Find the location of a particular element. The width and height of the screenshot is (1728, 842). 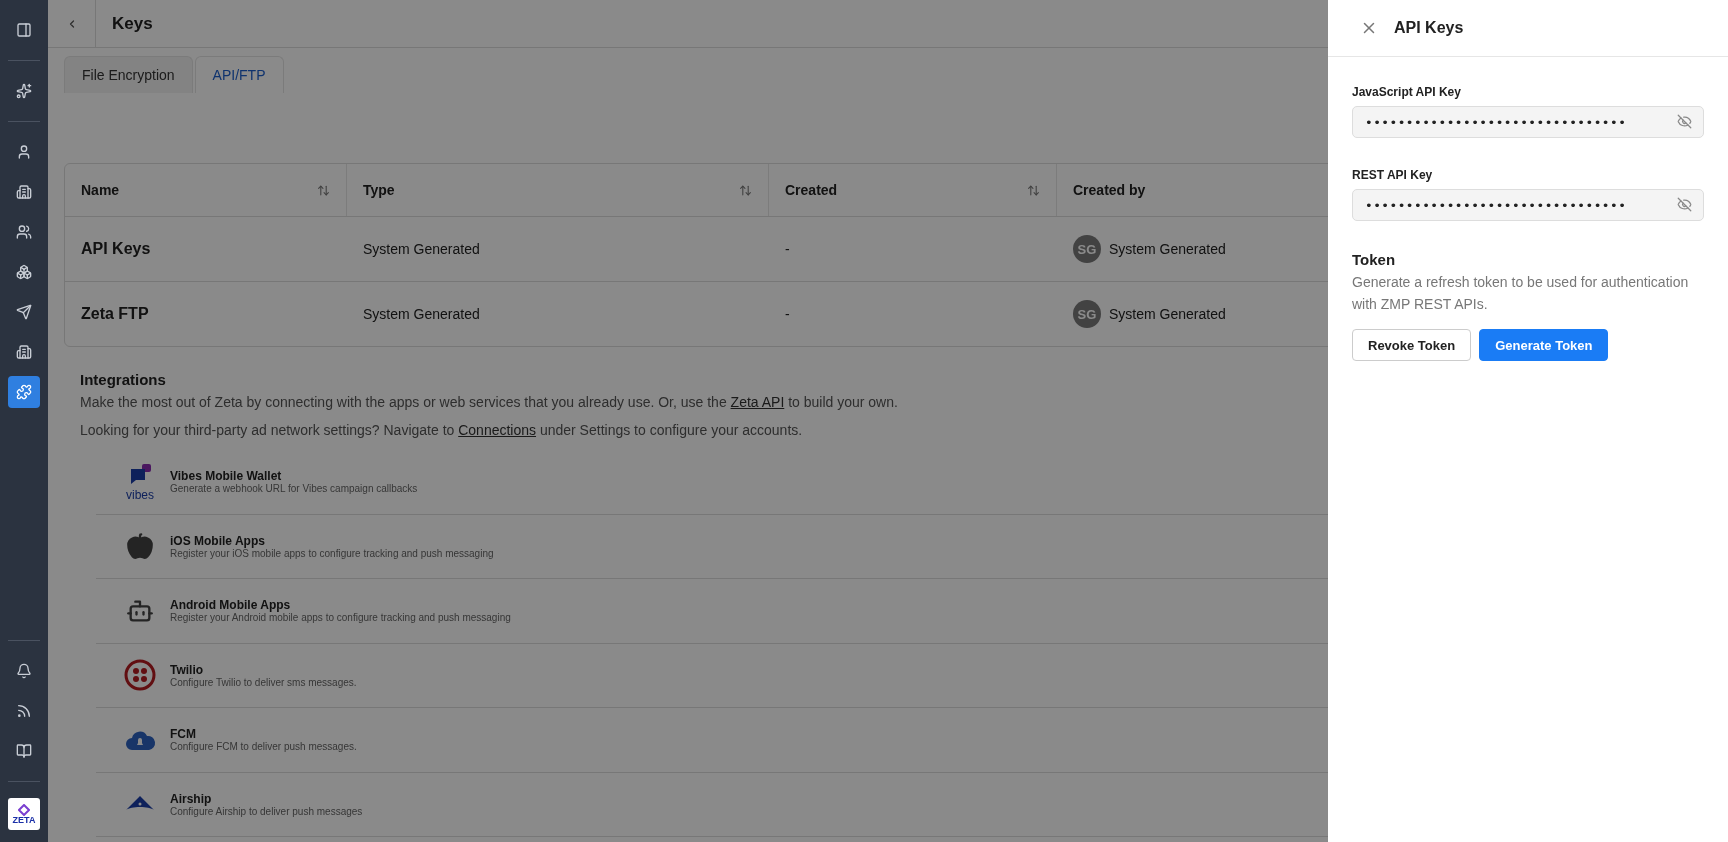

logo-text: ZETA is located at coordinates (24, 820).